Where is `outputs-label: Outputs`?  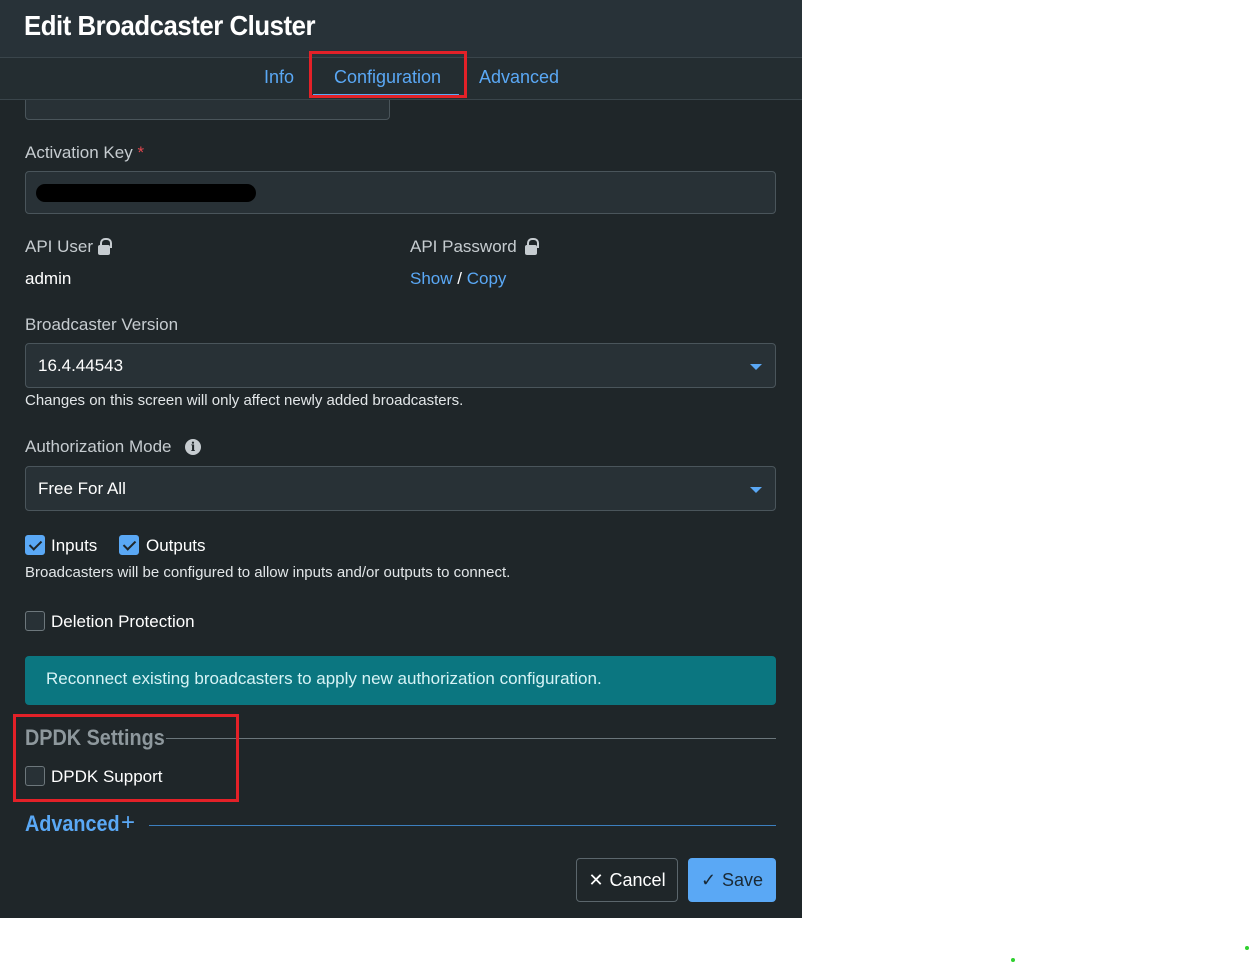
outputs-label: Outputs is located at coordinates (176, 545).